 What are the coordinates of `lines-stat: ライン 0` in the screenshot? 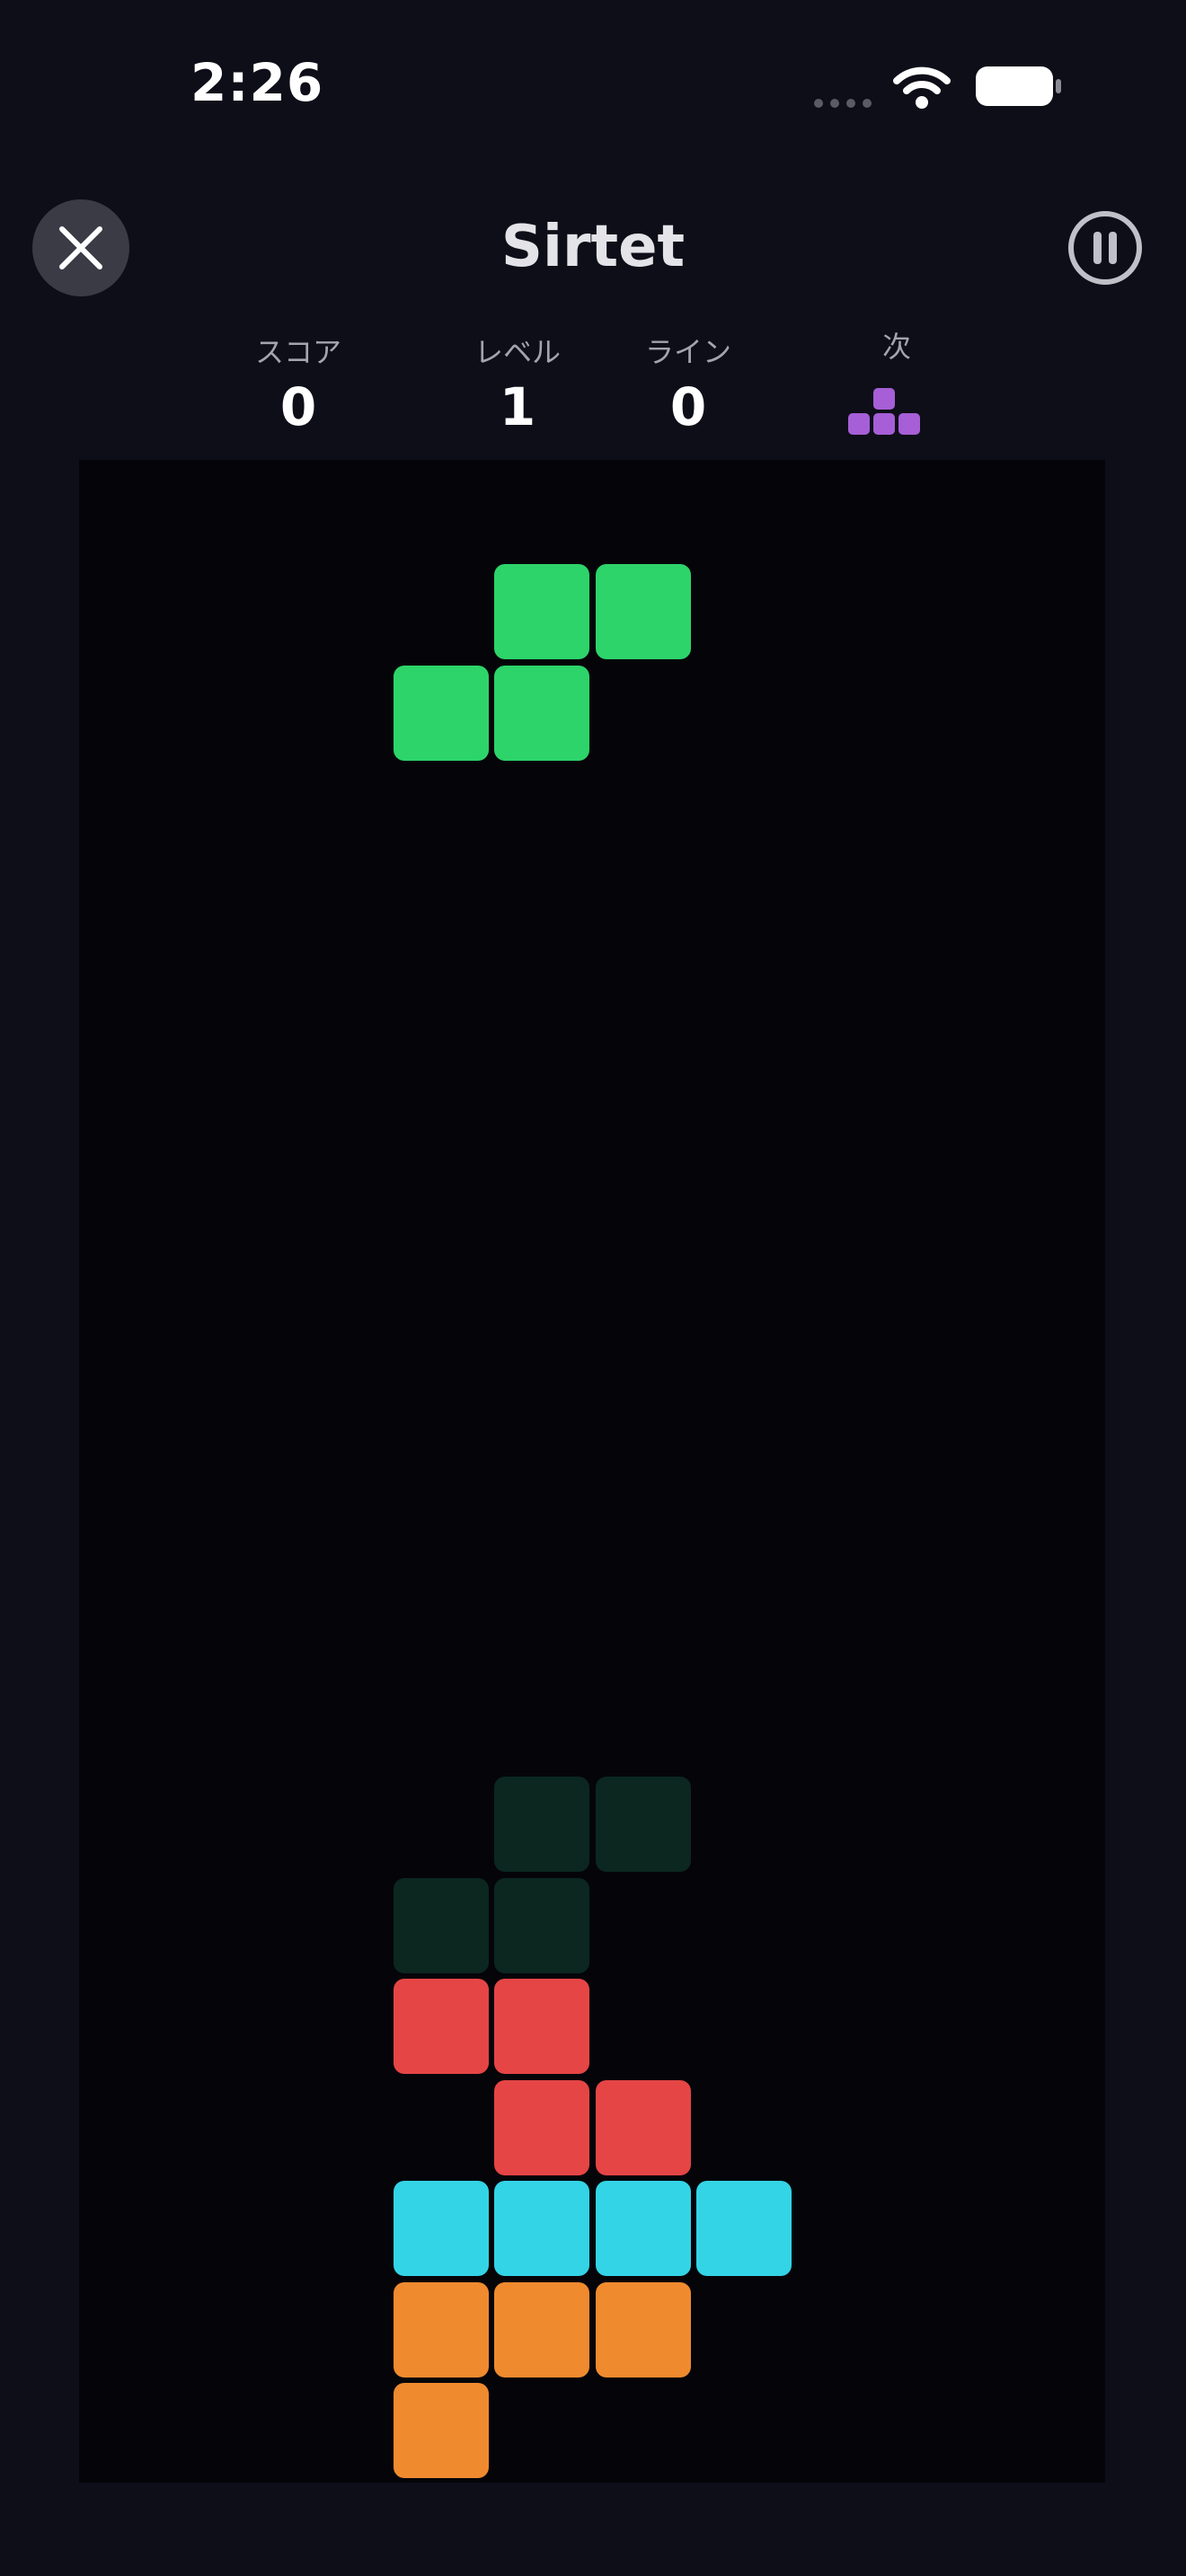 It's located at (688, 385).